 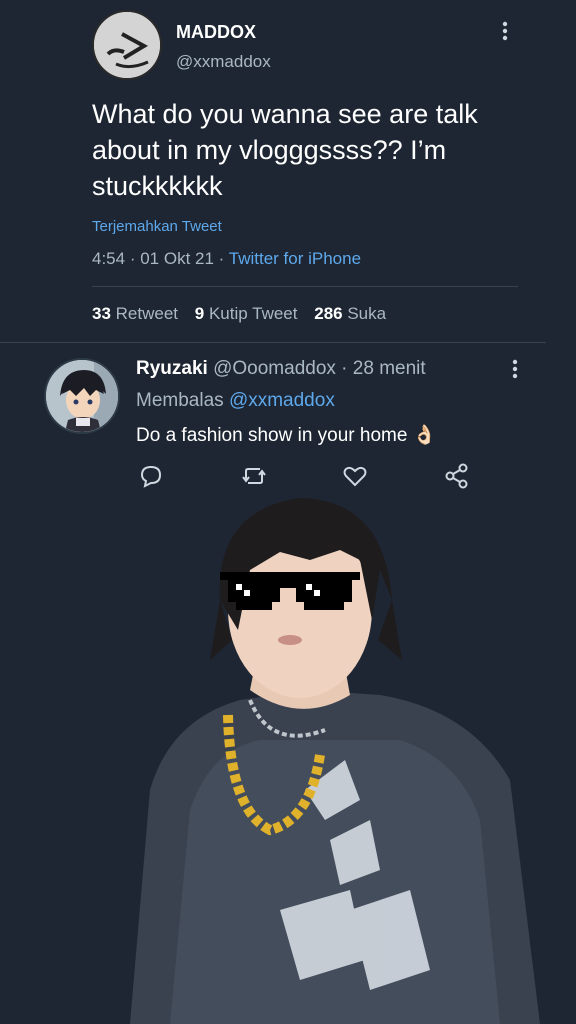 What do you see at coordinates (151, 476) in the screenshot?
I see `comment-icon` at bounding box center [151, 476].